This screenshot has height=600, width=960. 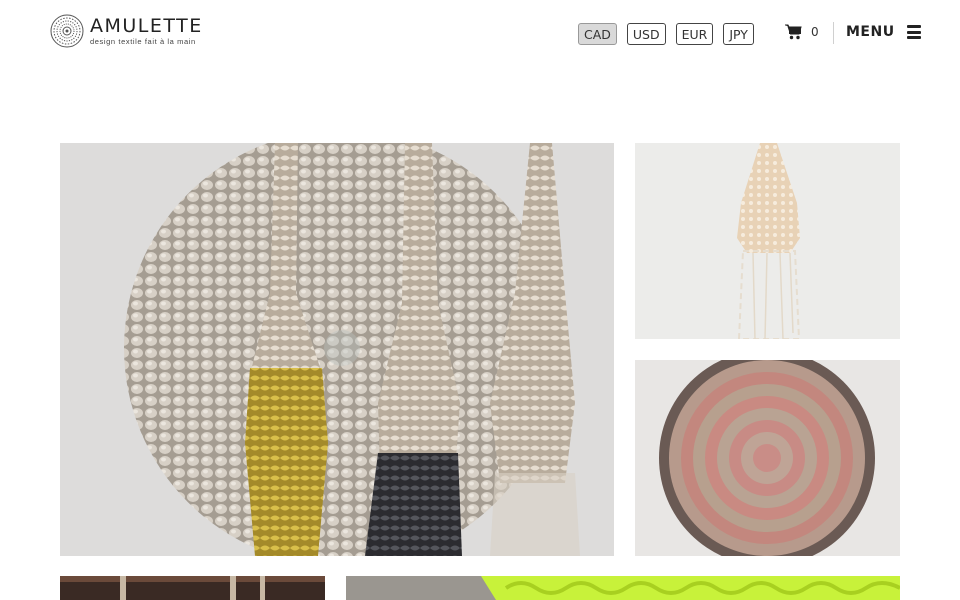 I want to click on currency-switcher: CAD USD EUR JPY, so click(x=671, y=34).